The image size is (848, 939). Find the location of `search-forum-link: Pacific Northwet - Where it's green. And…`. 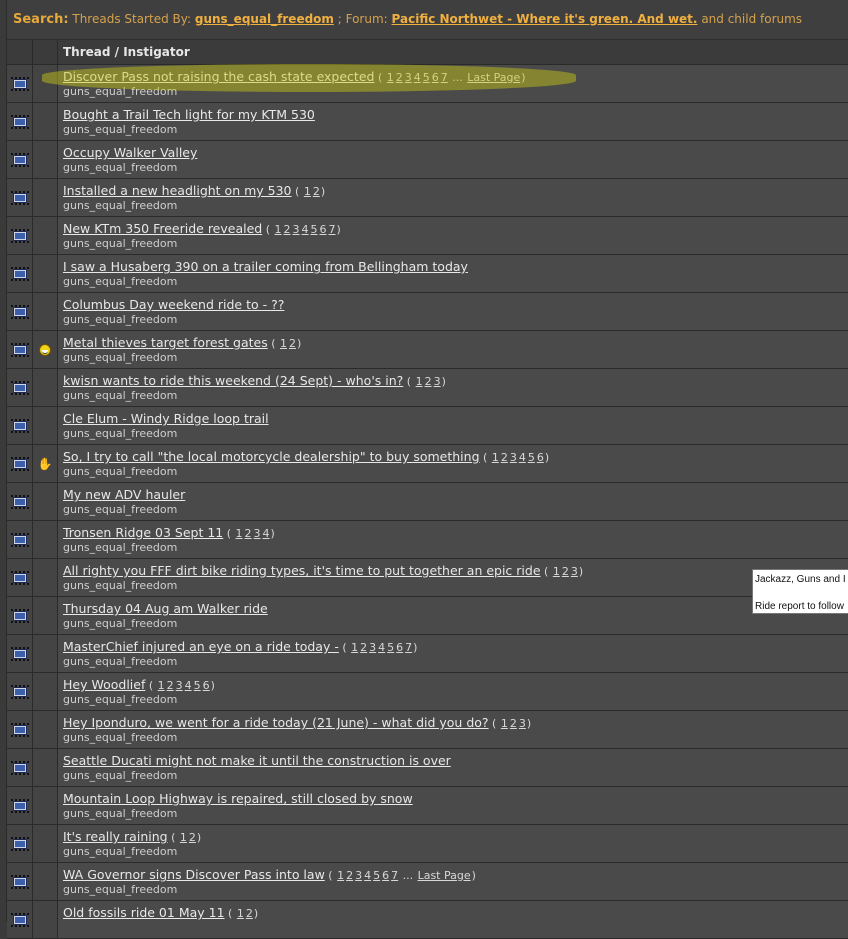

search-forum-link: Pacific Northwet - Where it's green. And… is located at coordinates (545, 19).